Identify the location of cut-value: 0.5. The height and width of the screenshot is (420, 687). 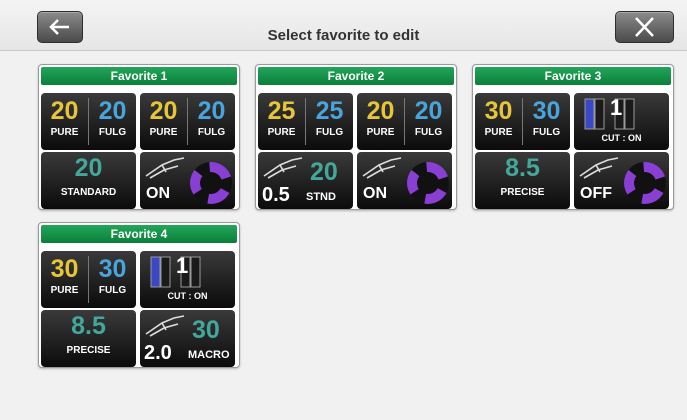
(276, 195).